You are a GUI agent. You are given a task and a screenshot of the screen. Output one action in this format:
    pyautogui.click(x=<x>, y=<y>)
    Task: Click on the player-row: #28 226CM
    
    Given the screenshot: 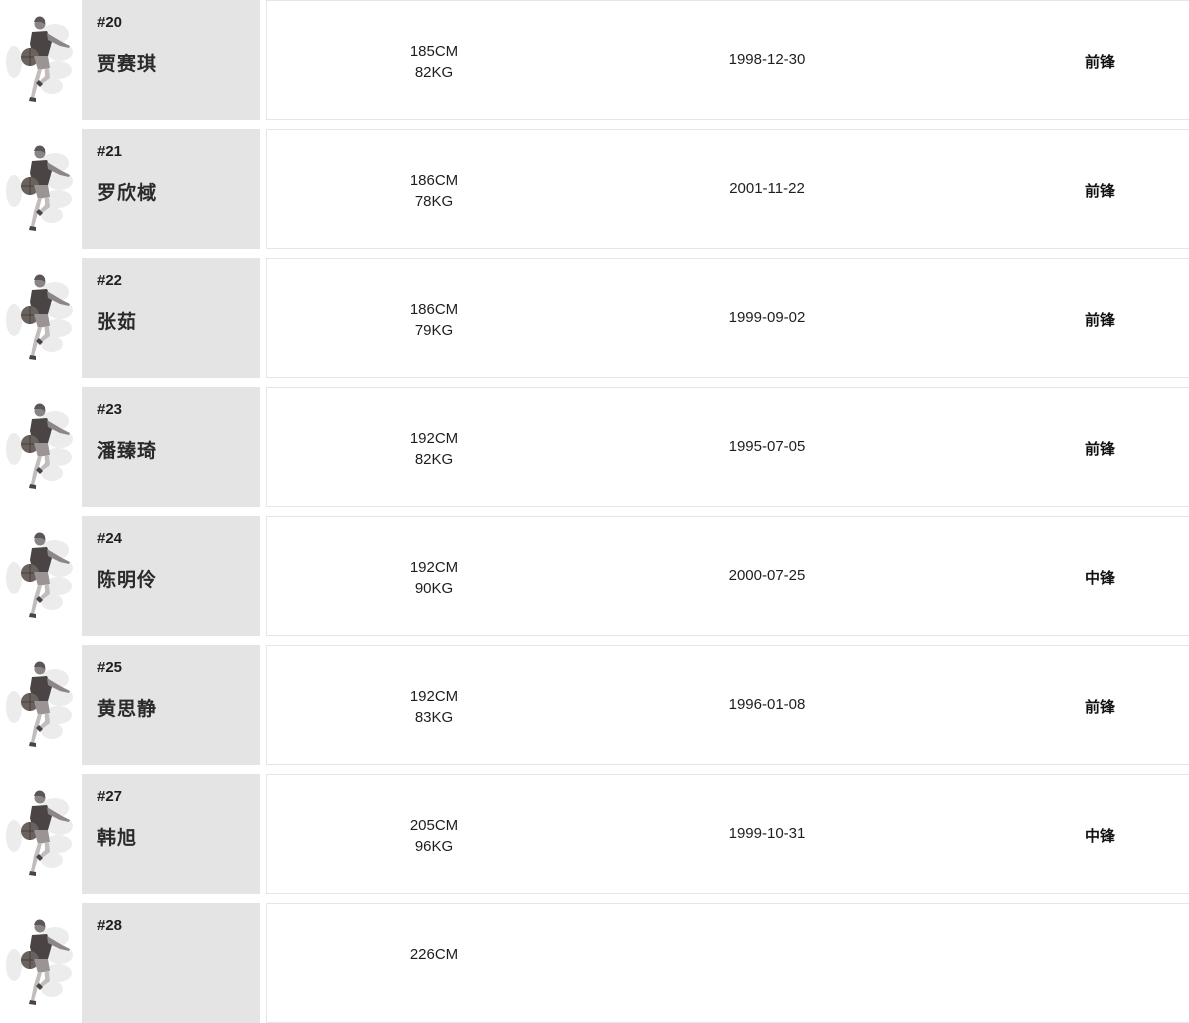 What is the action you would take?
    pyautogui.click(x=594, y=963)
    